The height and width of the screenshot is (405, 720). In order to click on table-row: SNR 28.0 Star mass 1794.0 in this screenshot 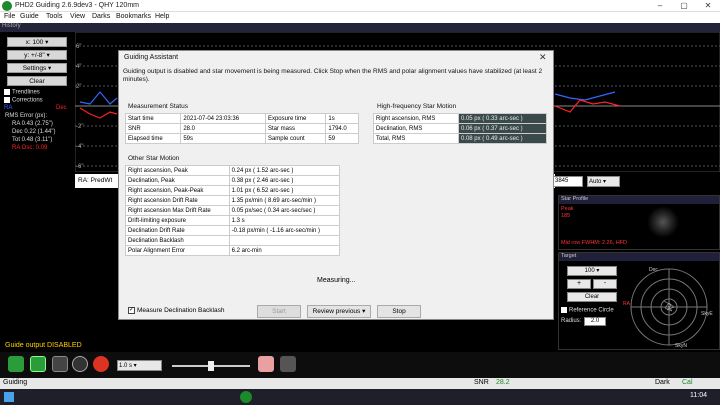, I will do `click(241, 128)`.